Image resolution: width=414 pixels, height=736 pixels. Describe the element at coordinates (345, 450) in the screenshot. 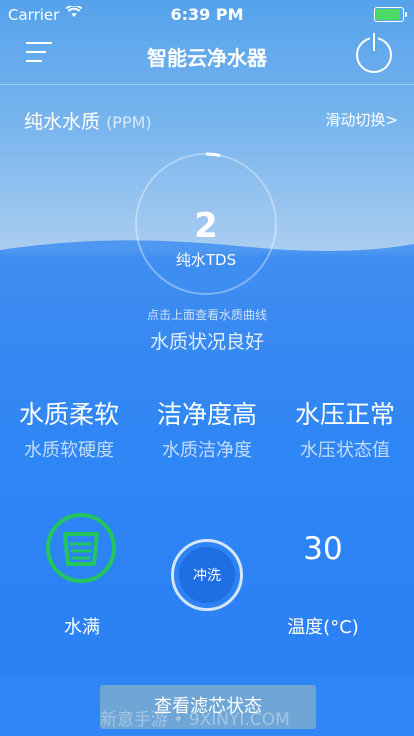

I see `stat-pressure-label: 水压状态值` at that location.